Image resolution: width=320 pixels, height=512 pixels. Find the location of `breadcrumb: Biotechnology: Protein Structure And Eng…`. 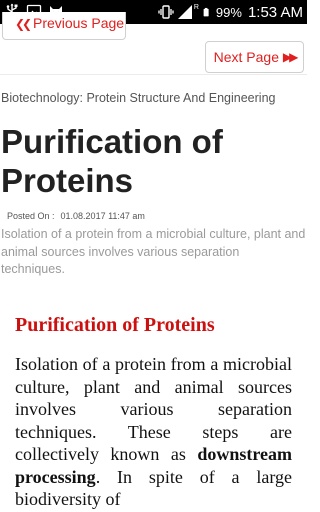

breadcrumb: Biotechnology: Protein Structure And Eng… is located at coordinates (138, 98).